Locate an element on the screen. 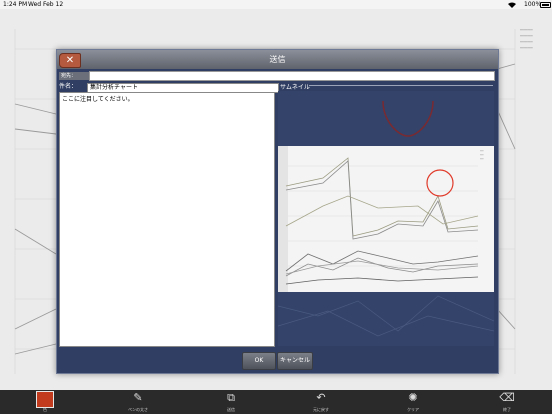 The width and height of the screenshot is (552, 414). clear-icon: ✺ is located at coordinates (413, 397).